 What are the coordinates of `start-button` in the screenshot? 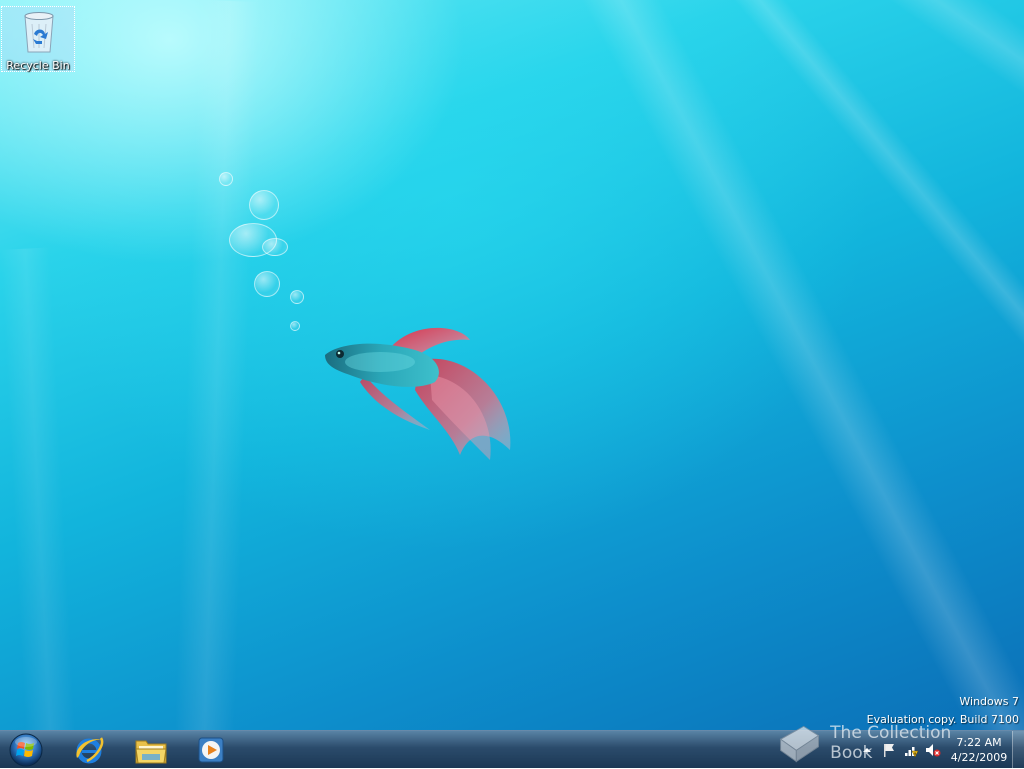 It's located at (26, 750).